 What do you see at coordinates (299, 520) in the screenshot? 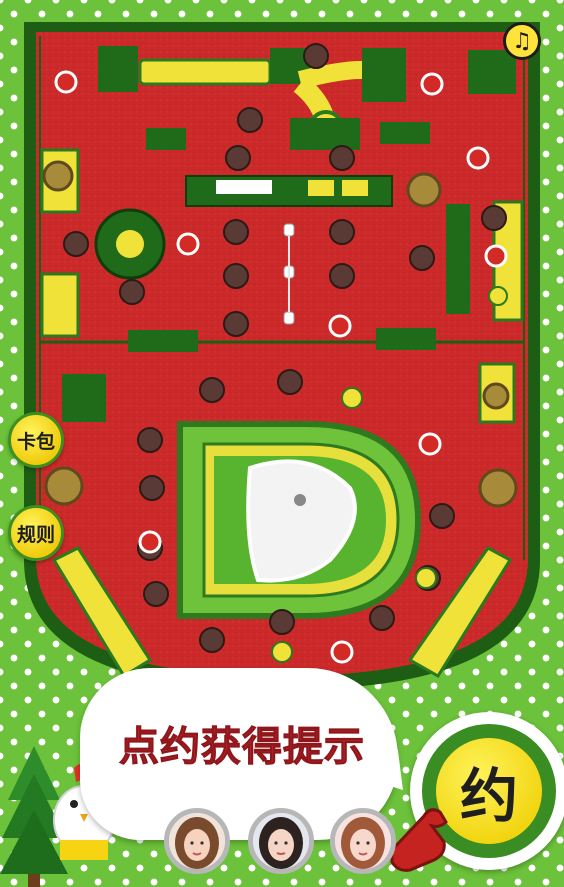
I see `central-field` at bounding box center [299, 520].